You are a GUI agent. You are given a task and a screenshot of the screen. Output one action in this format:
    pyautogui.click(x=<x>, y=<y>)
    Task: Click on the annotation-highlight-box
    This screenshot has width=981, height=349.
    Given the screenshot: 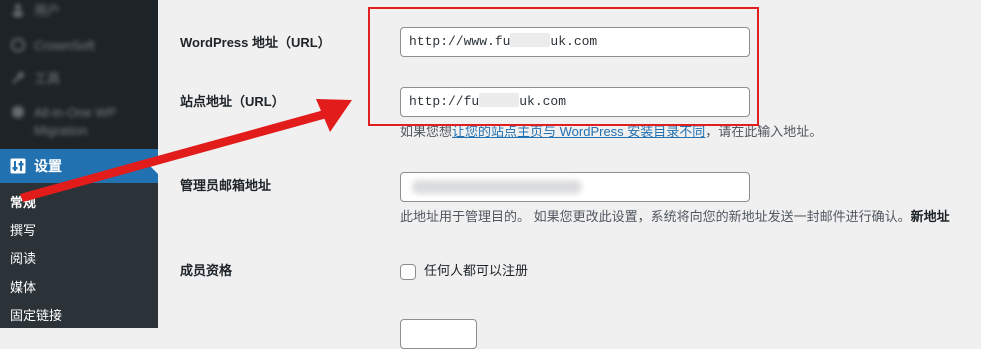 What is the action you would take?
    pyautogui.click(x=563, y=66)
    